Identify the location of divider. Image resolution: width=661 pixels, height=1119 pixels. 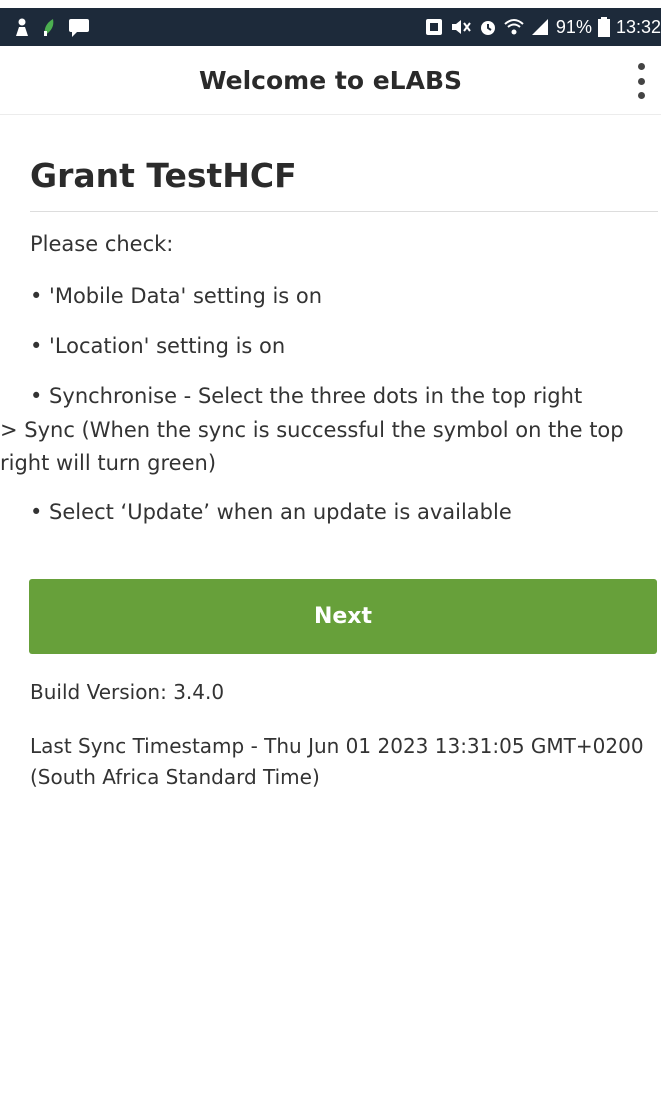
(344, 211).